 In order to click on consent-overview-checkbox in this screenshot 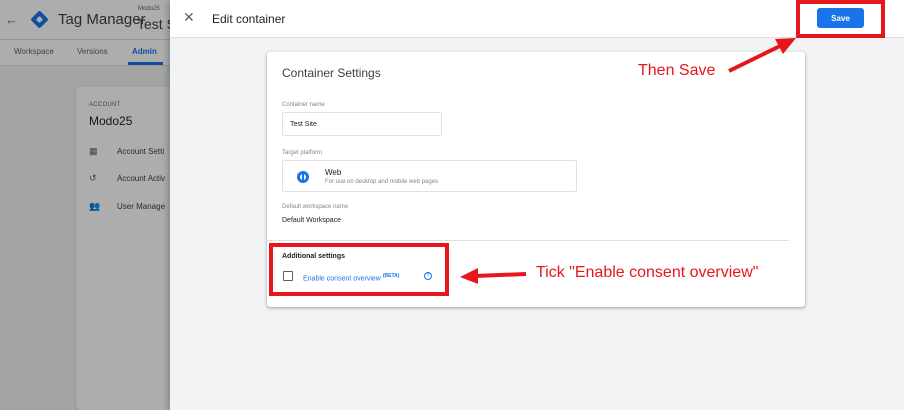, I will do `click(288, 276)`.